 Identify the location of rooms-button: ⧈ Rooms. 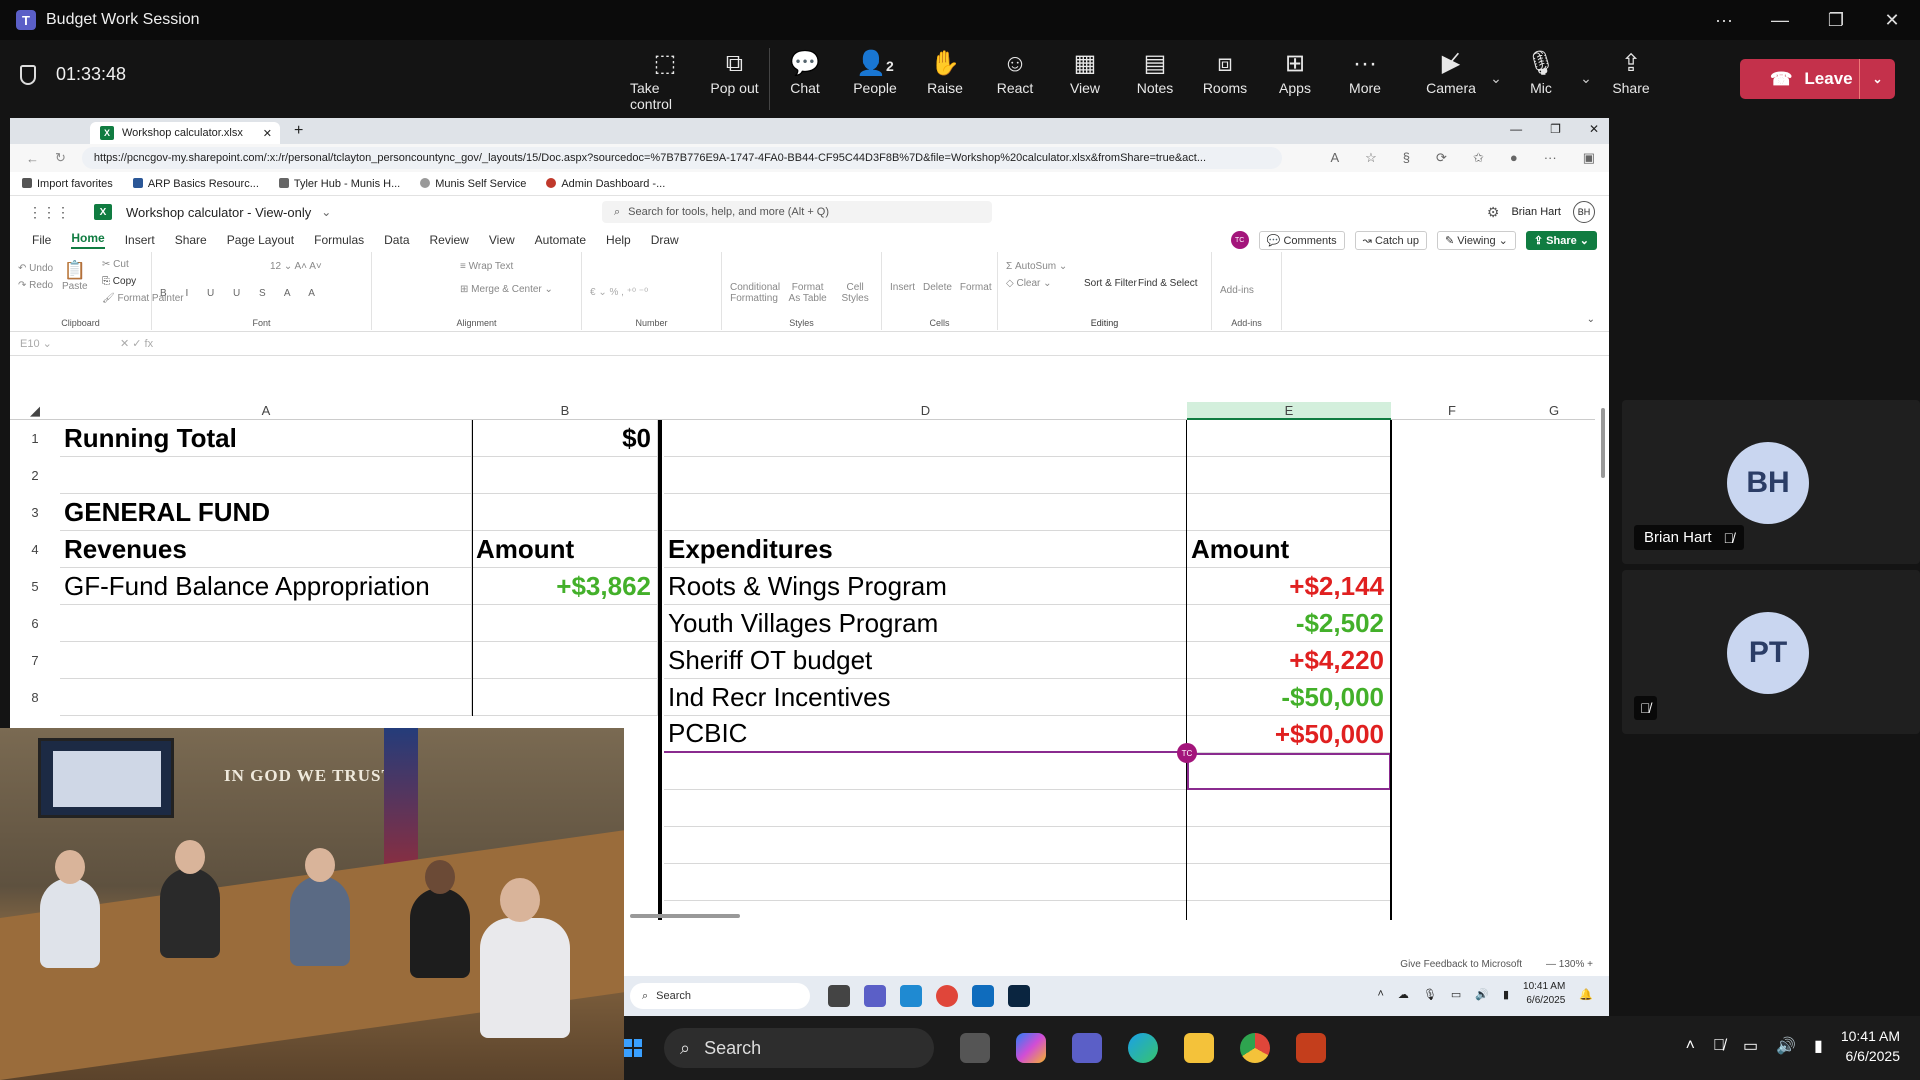
(1225, 79).